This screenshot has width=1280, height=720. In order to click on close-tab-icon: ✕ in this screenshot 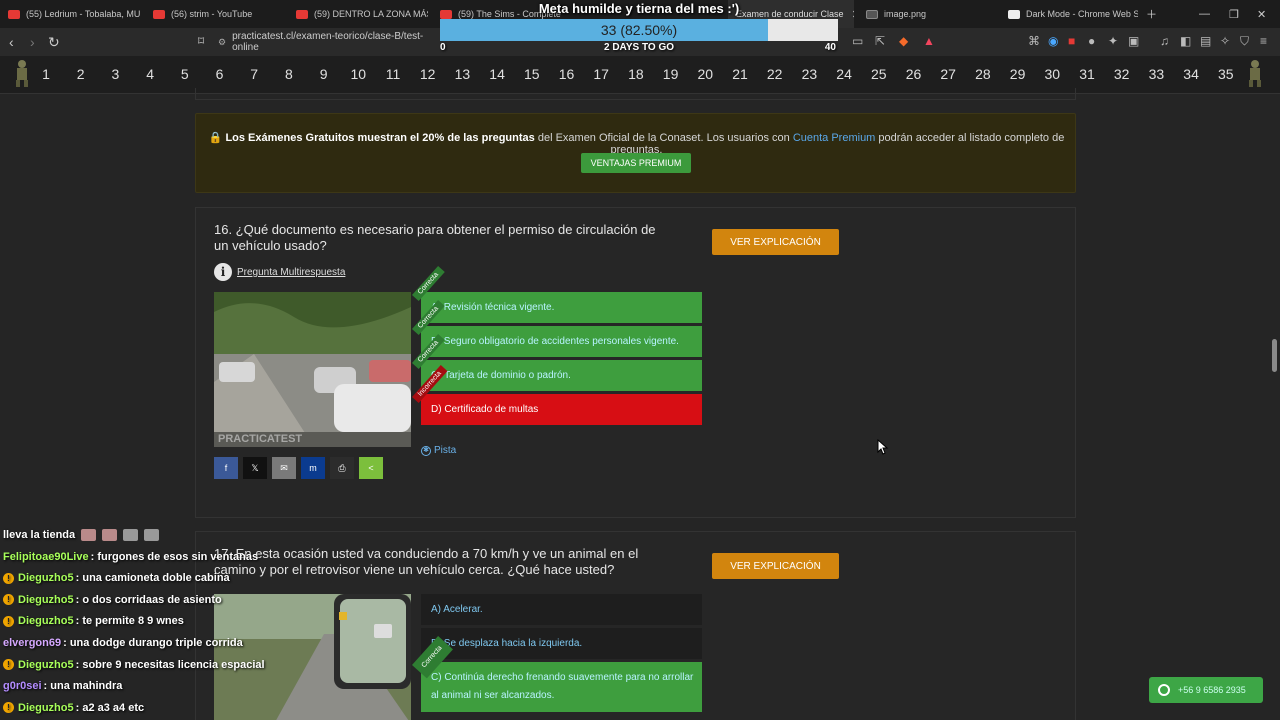, I will do `click(853, 14)`.